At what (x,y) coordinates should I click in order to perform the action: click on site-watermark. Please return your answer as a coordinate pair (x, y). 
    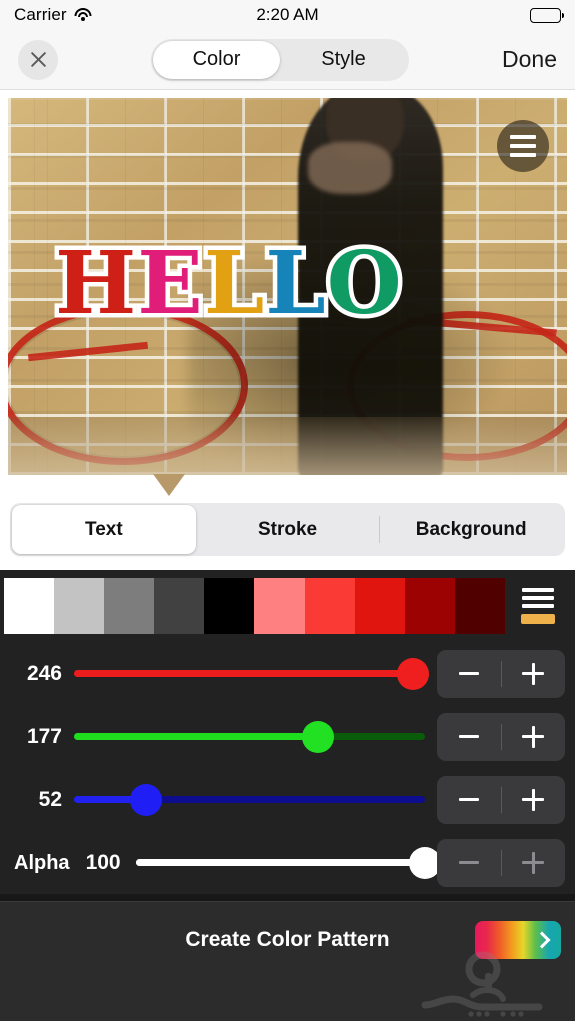
    Looking at the image, I should click on (482, 984).